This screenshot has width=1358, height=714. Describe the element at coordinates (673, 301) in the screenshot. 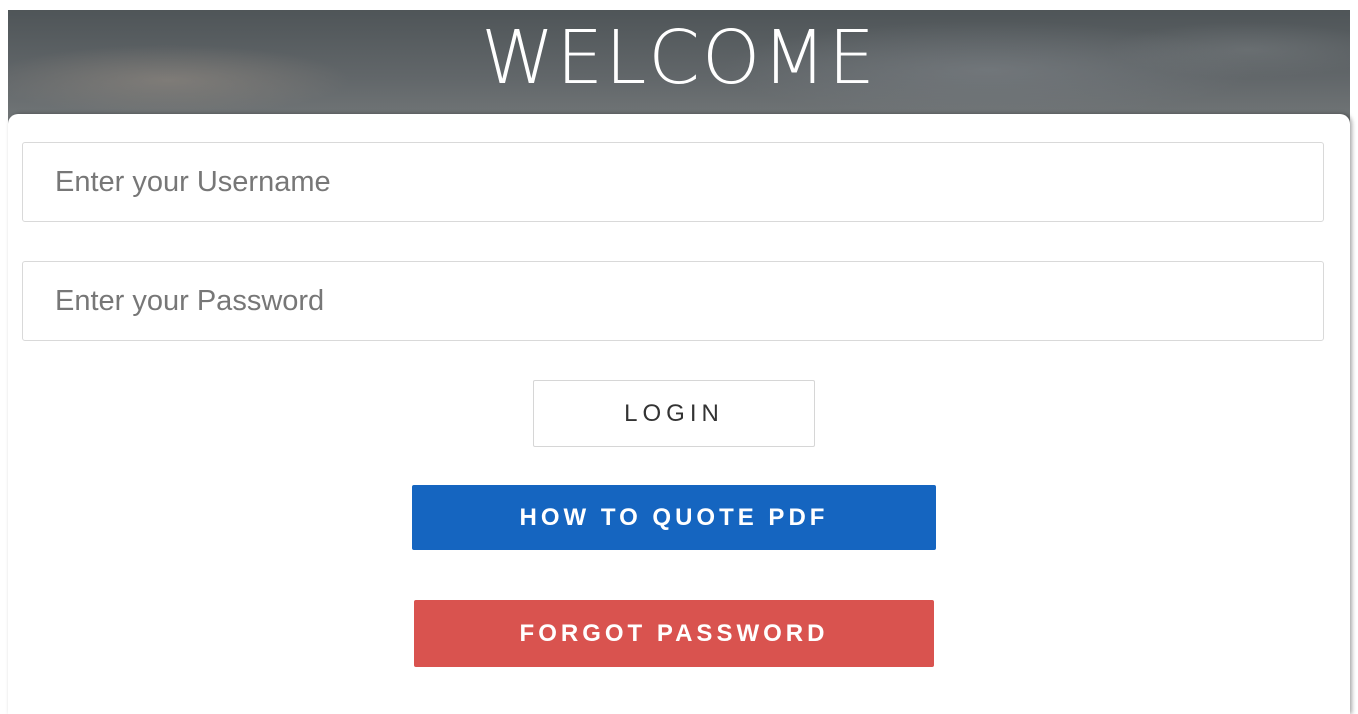

I see `password-input` at that location.